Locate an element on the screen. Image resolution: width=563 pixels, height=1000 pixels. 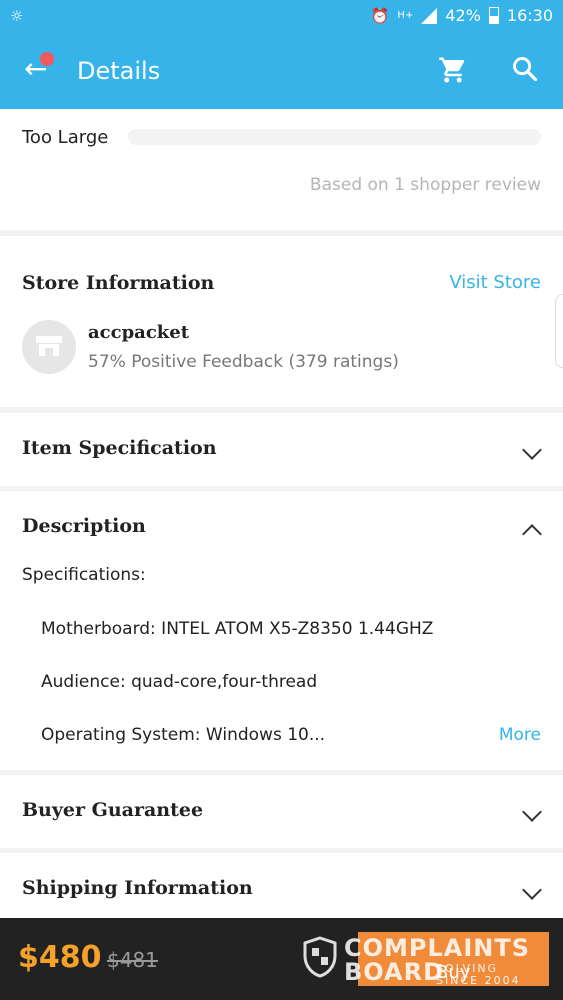
item-specification-row: Item Specification is located at coordinates (281, 449).